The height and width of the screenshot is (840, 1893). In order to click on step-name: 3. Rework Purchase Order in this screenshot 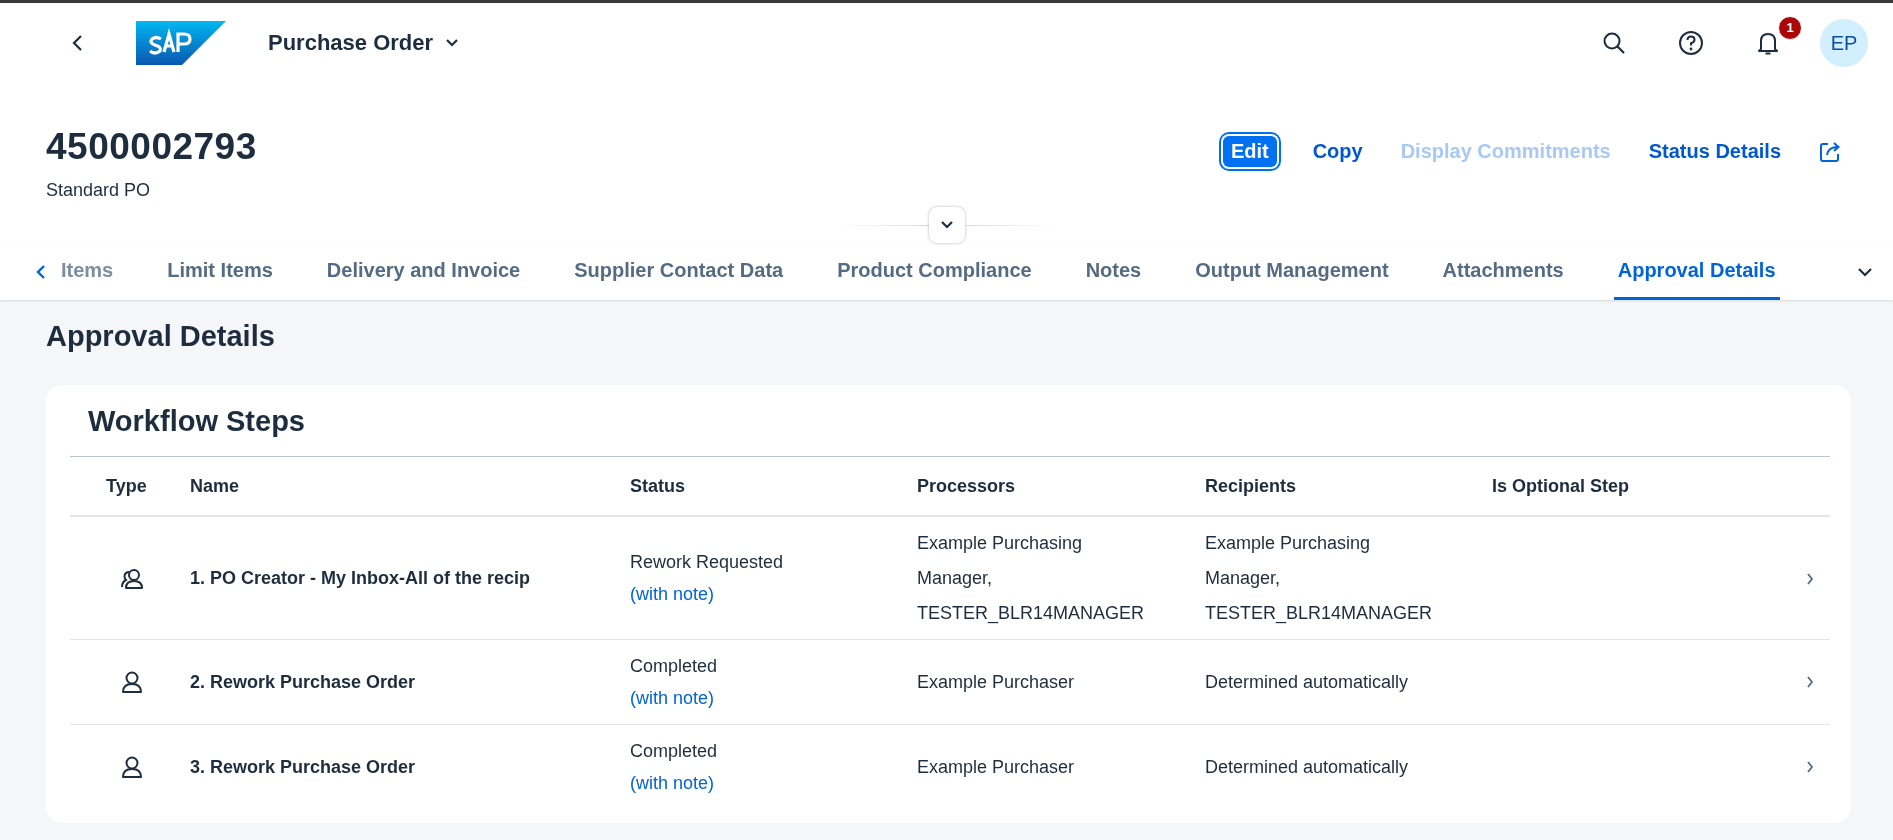, I will do `click(303, 766)`.